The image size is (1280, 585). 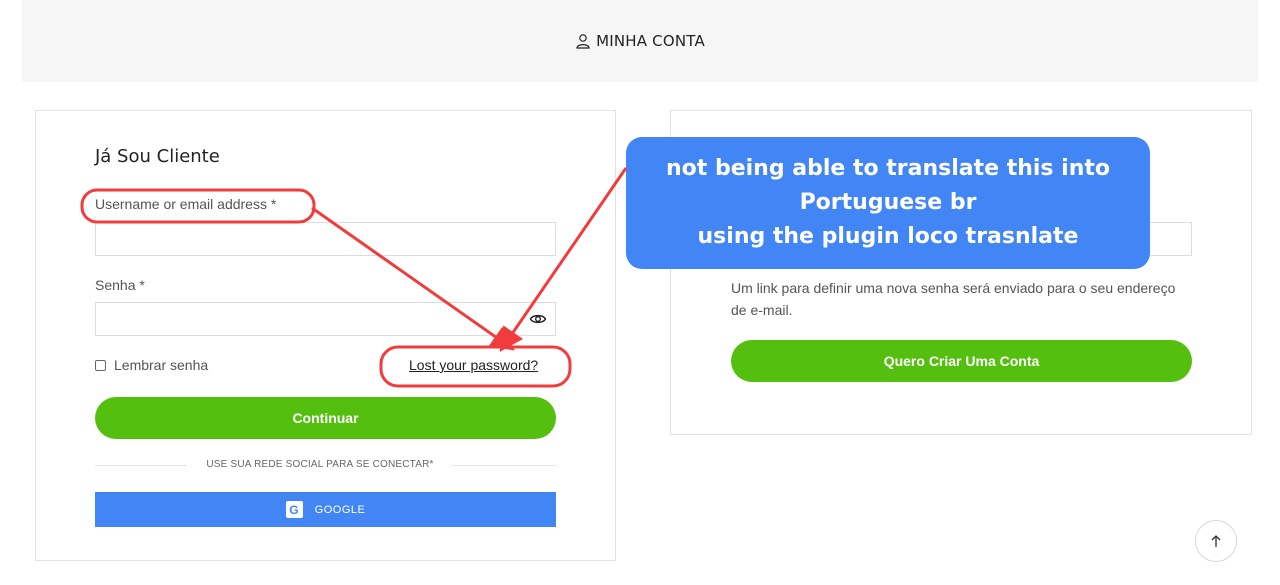 What do you see at coordinates (888, 236) in the screenshot?
I see `annotation-line-3: using the plugin loco trasnlate` at bounding box center [888, 236].